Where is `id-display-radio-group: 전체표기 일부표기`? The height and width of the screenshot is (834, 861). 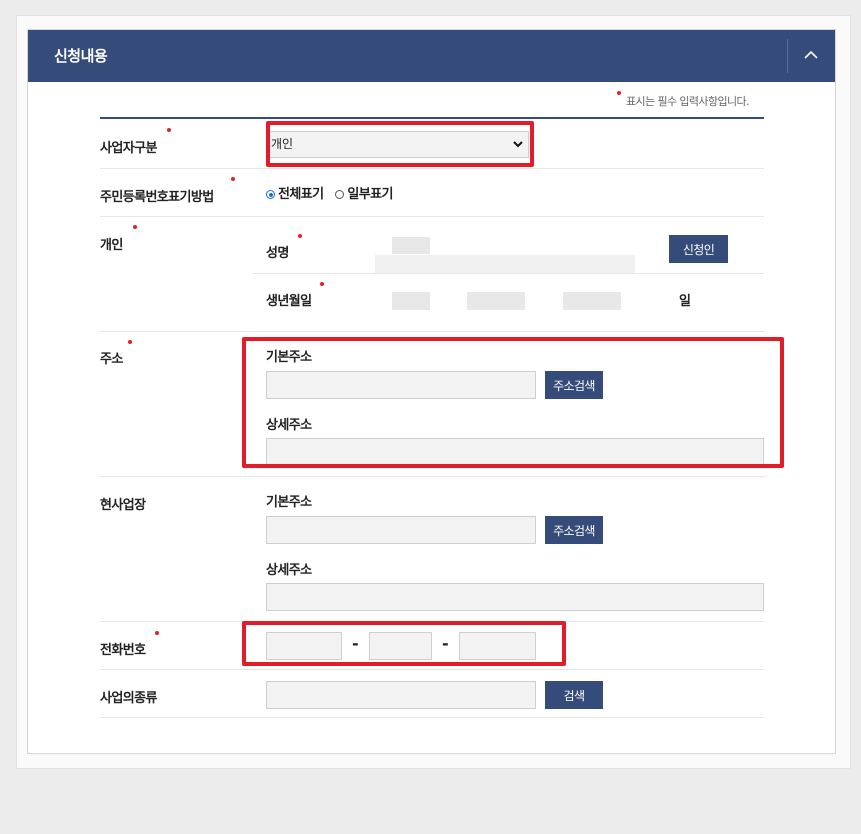
id-display-radio-group: 전체표기 일부표기 is located at coordinates (333, 192).